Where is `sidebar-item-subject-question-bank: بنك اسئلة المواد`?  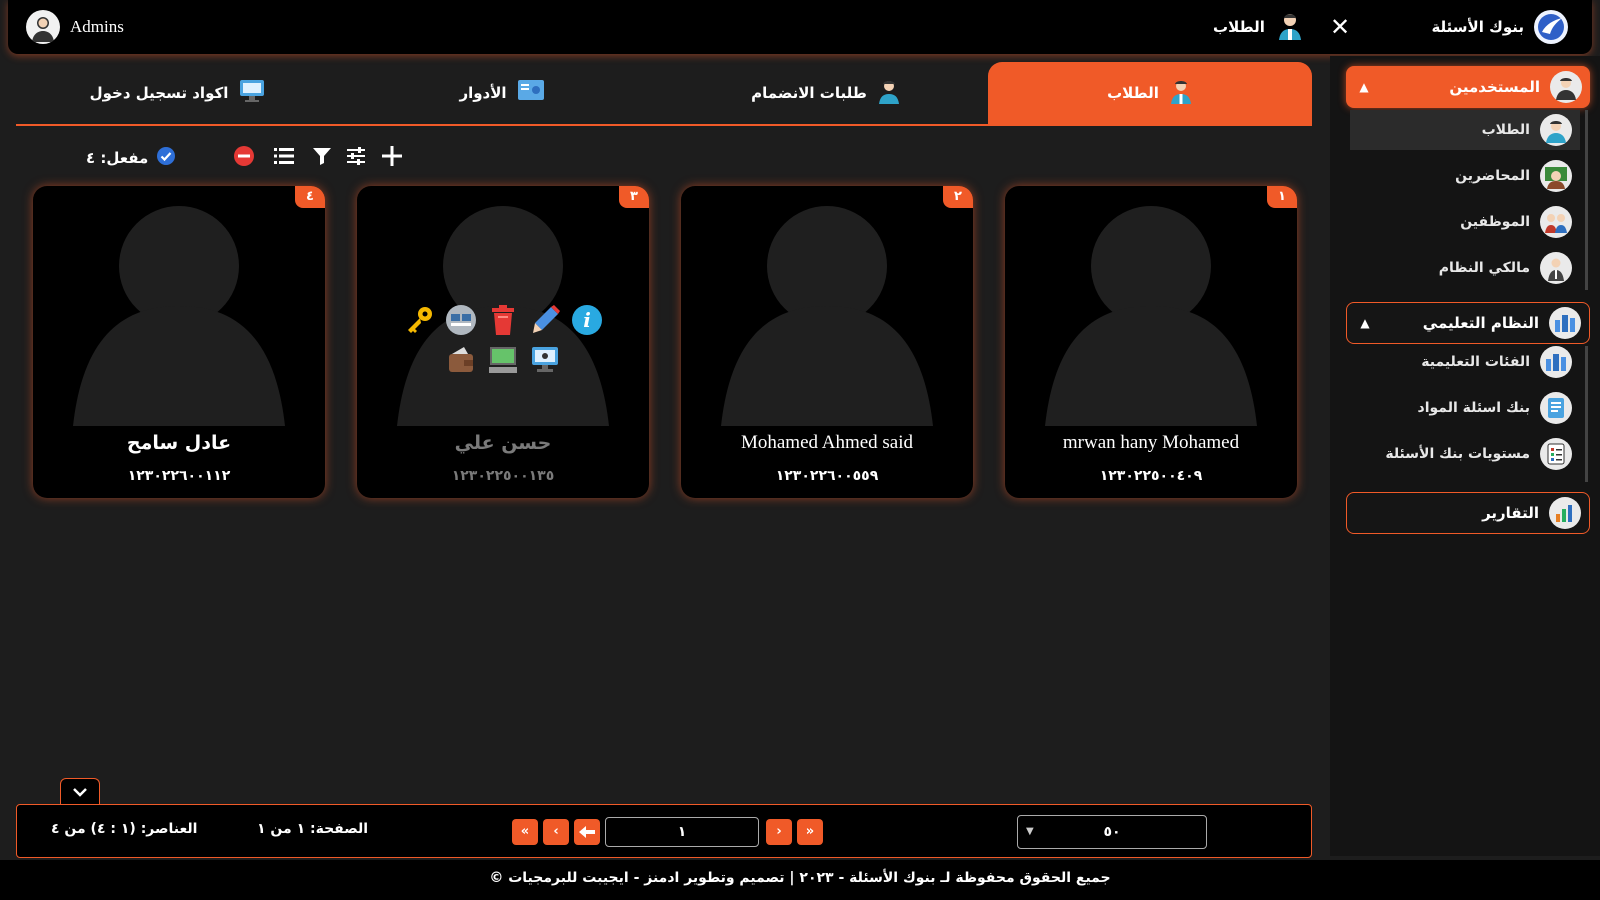
sidebar-item-subject-question-bank: بنك اسئلة المواد is located at coordinates (1465, 408).